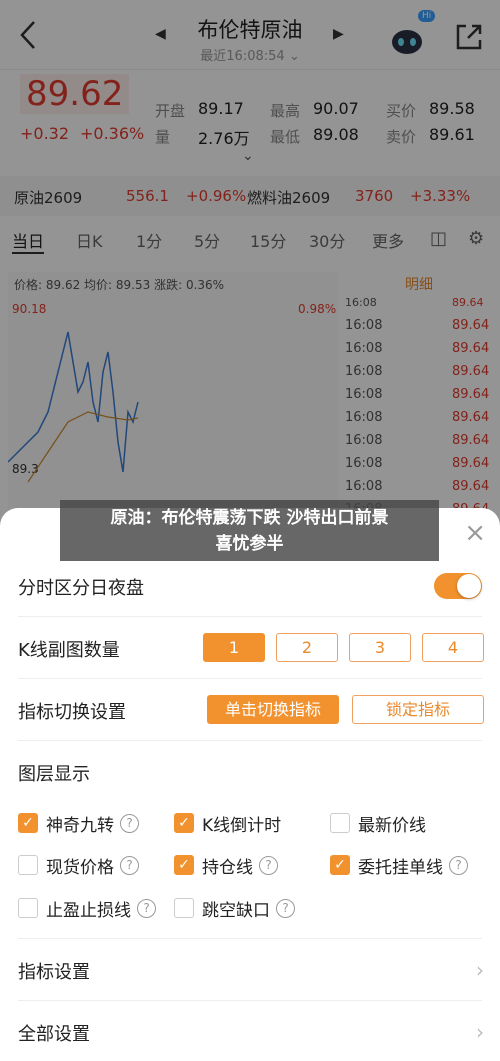  What do you see at coordinates (418, 709) in the screenshot?
I see `lock-indicator-button: 锁定指标` at bounding box center [418, 709].